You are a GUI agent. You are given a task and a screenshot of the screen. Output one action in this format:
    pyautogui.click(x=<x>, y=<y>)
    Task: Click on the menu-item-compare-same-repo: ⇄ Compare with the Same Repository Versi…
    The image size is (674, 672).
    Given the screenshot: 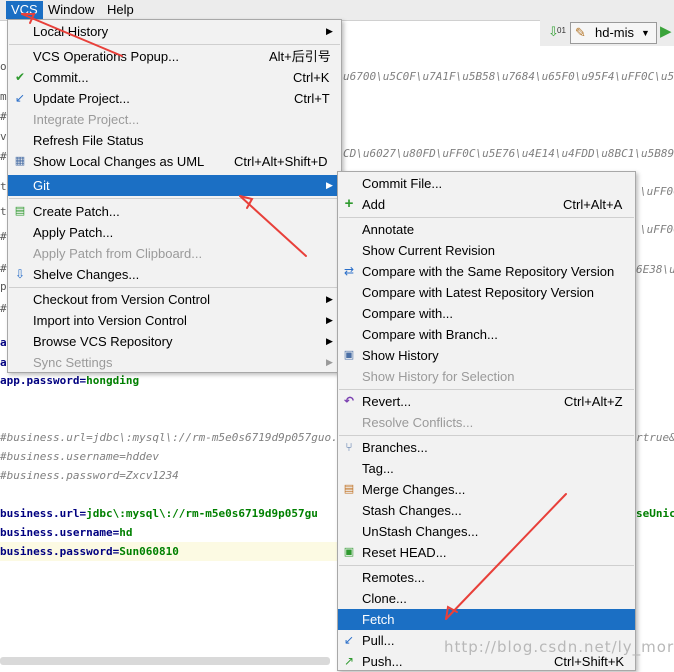 What is the action you would take?
    pyautogui.click(x=486, y=271)
    